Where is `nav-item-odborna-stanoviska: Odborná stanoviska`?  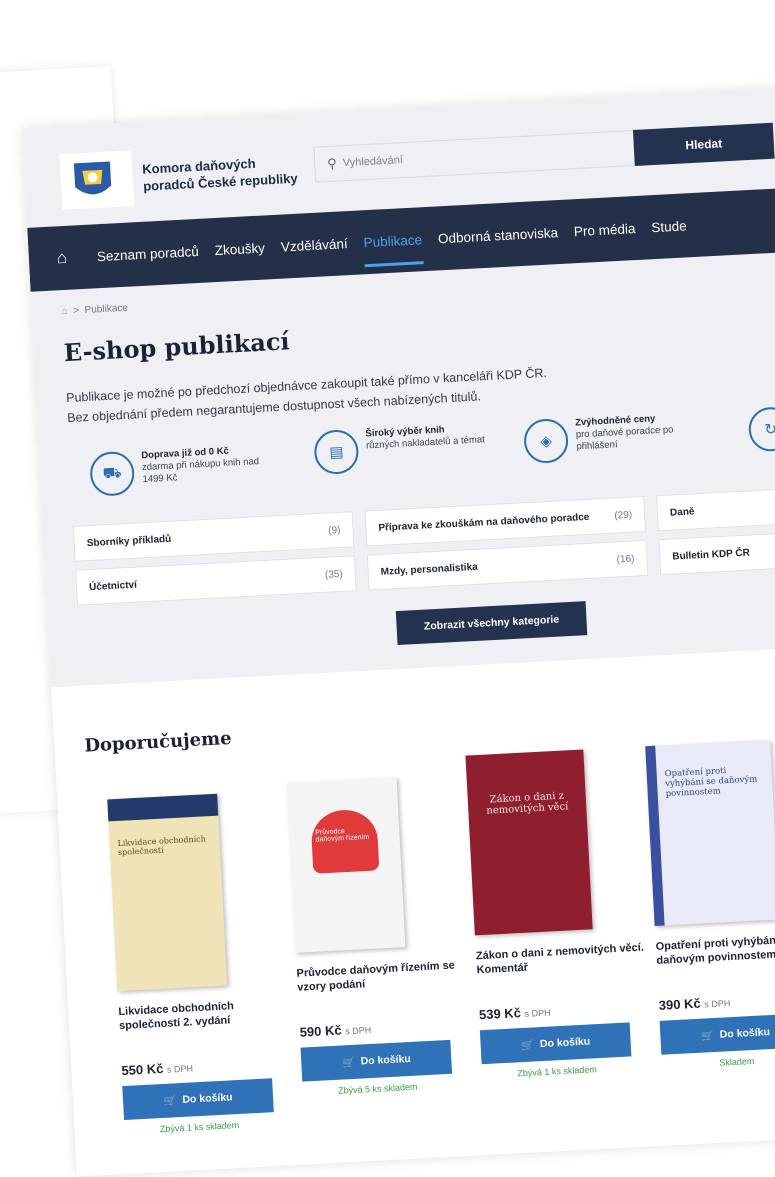 nav-item-odborna-stanoviska: Odborná stanoviska is located at coordinates (498, 235).